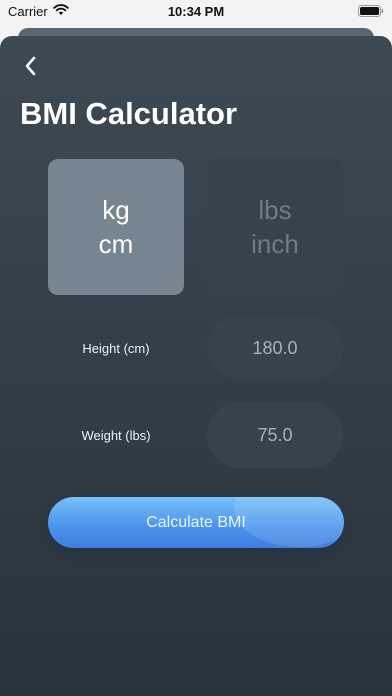  What do you see at coordinates (116, 227) in the screenshot?
I see `metric-unit-option: kg cm` at bounding box center [116, 227].